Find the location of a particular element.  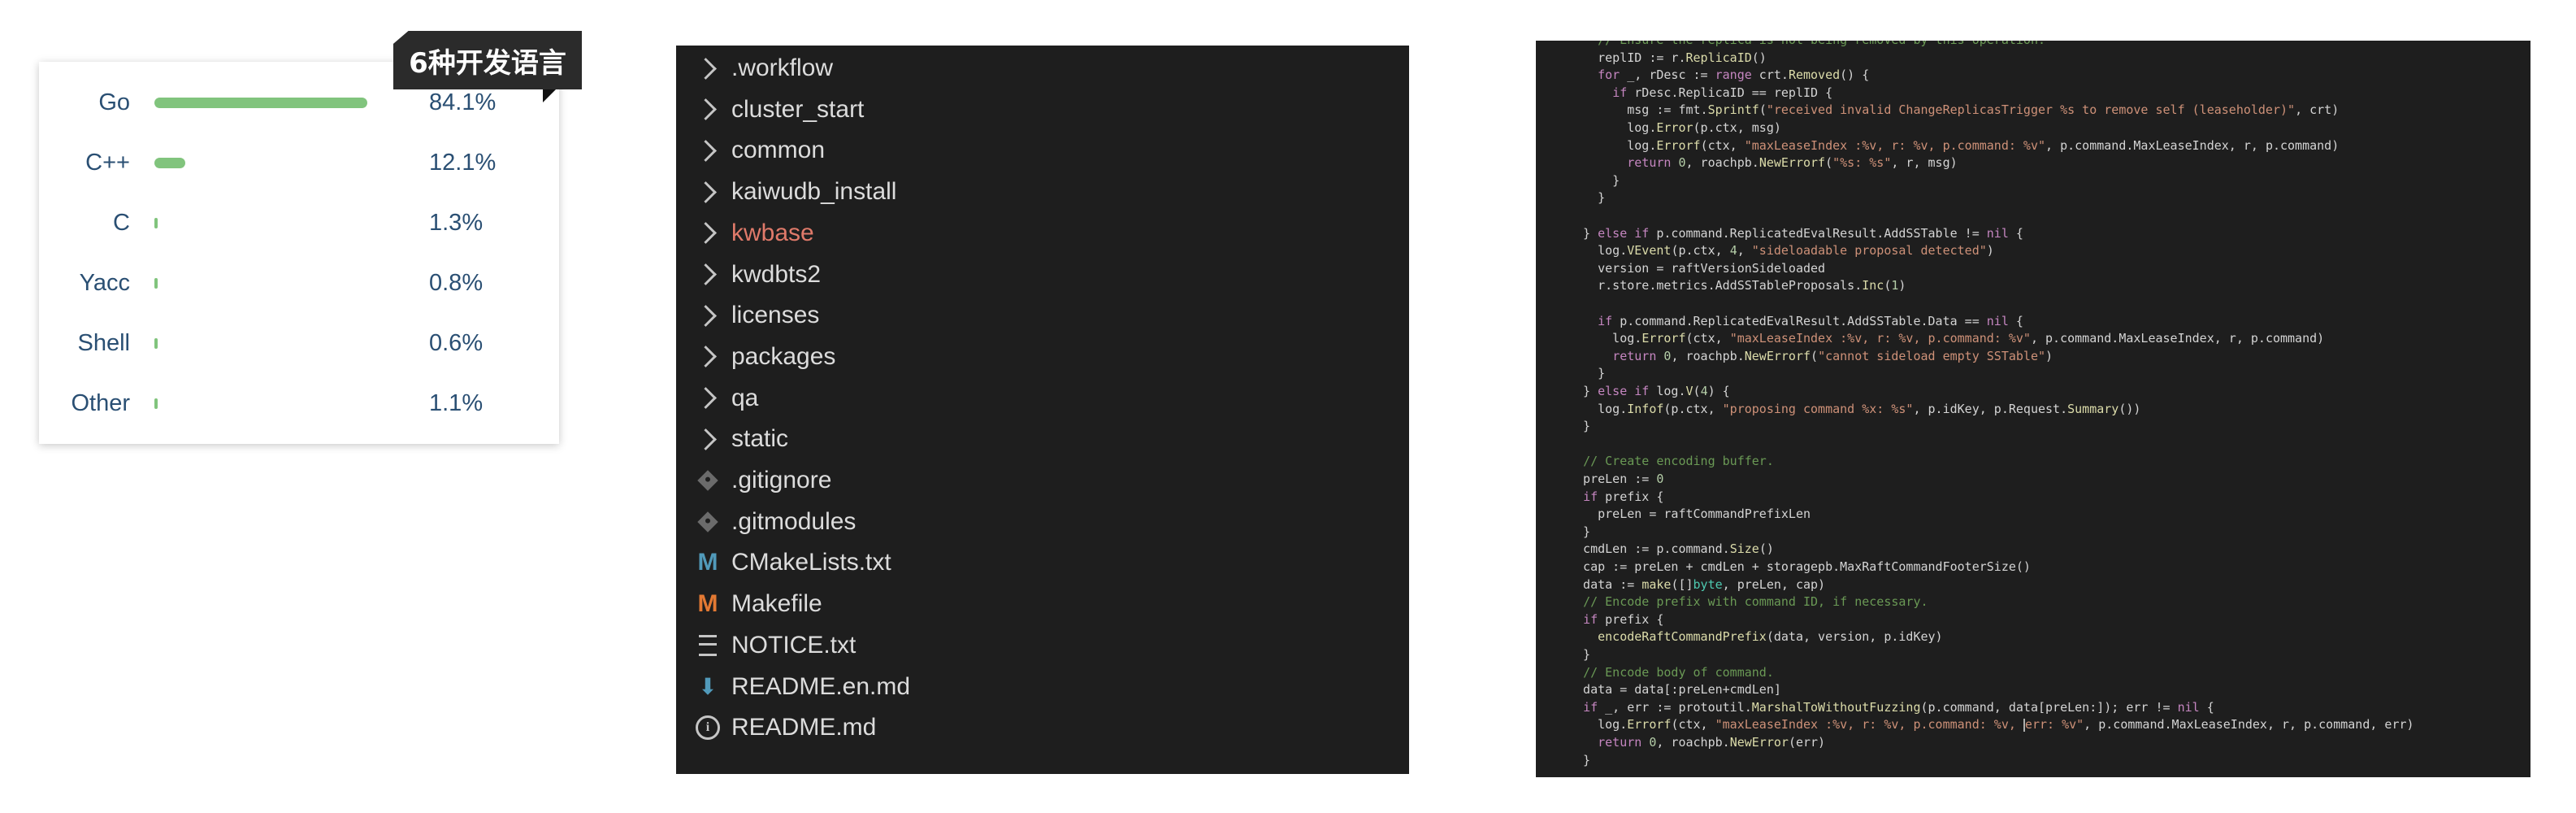

code-token: prefix { is located at coordinates (1631, 619).